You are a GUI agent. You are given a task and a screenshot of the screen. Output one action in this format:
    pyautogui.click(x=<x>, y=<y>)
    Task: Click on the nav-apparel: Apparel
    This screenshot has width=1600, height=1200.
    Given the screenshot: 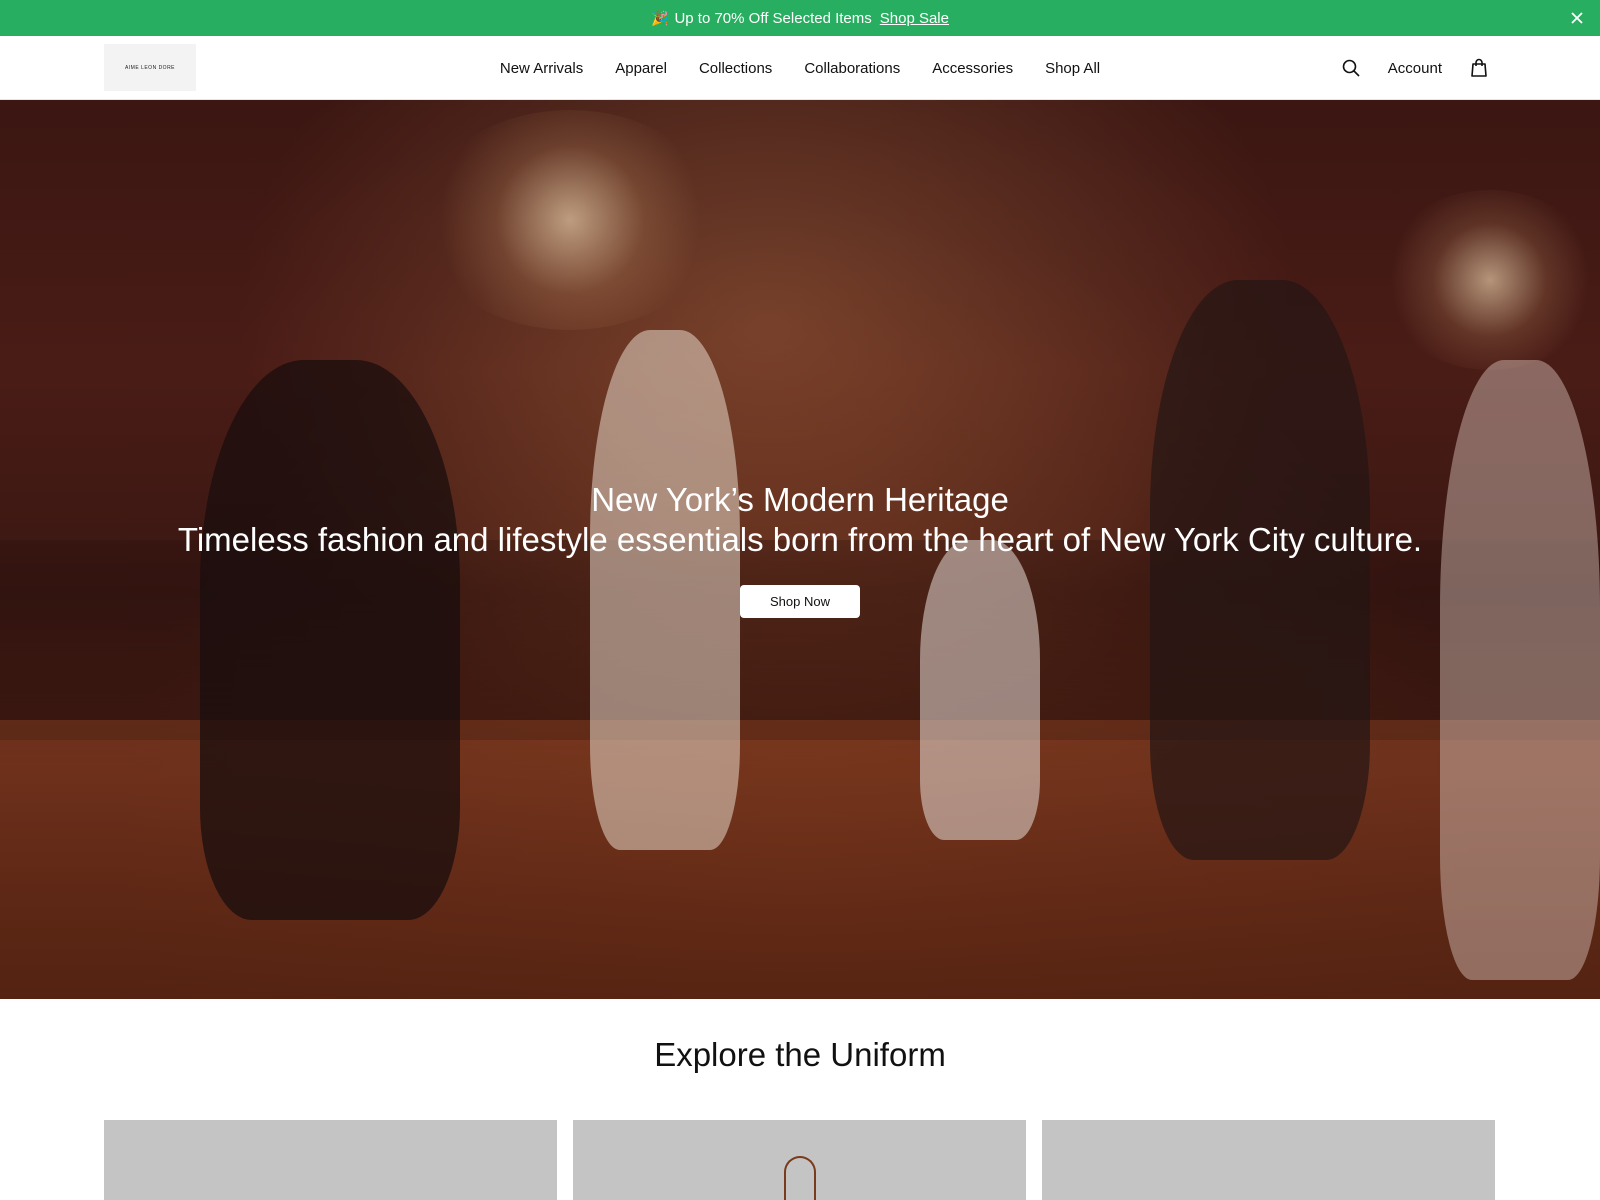 What is the action you would take?
    pyautogui.click(x=641, y=68)
    